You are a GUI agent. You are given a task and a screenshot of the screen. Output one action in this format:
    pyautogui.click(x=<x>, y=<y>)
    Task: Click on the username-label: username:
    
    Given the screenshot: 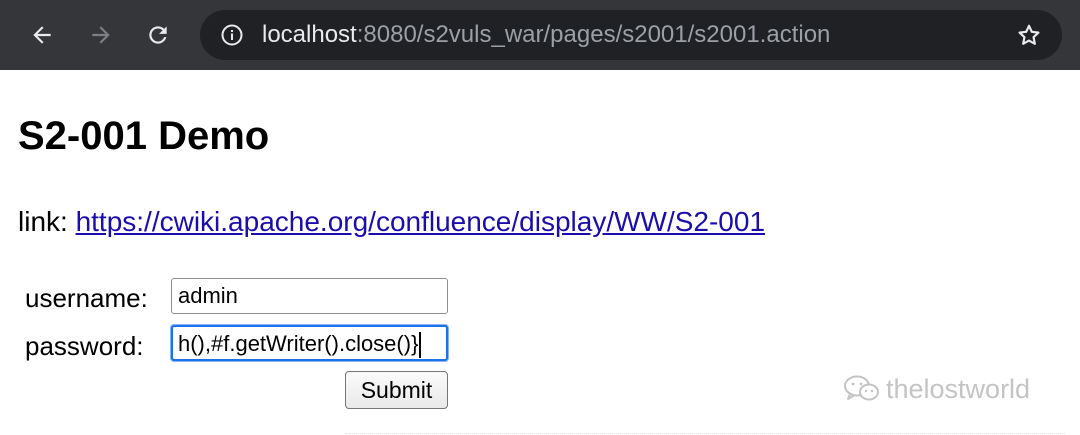 What is the action you would take?
    pyautogui.click(x=86, y=298)
    